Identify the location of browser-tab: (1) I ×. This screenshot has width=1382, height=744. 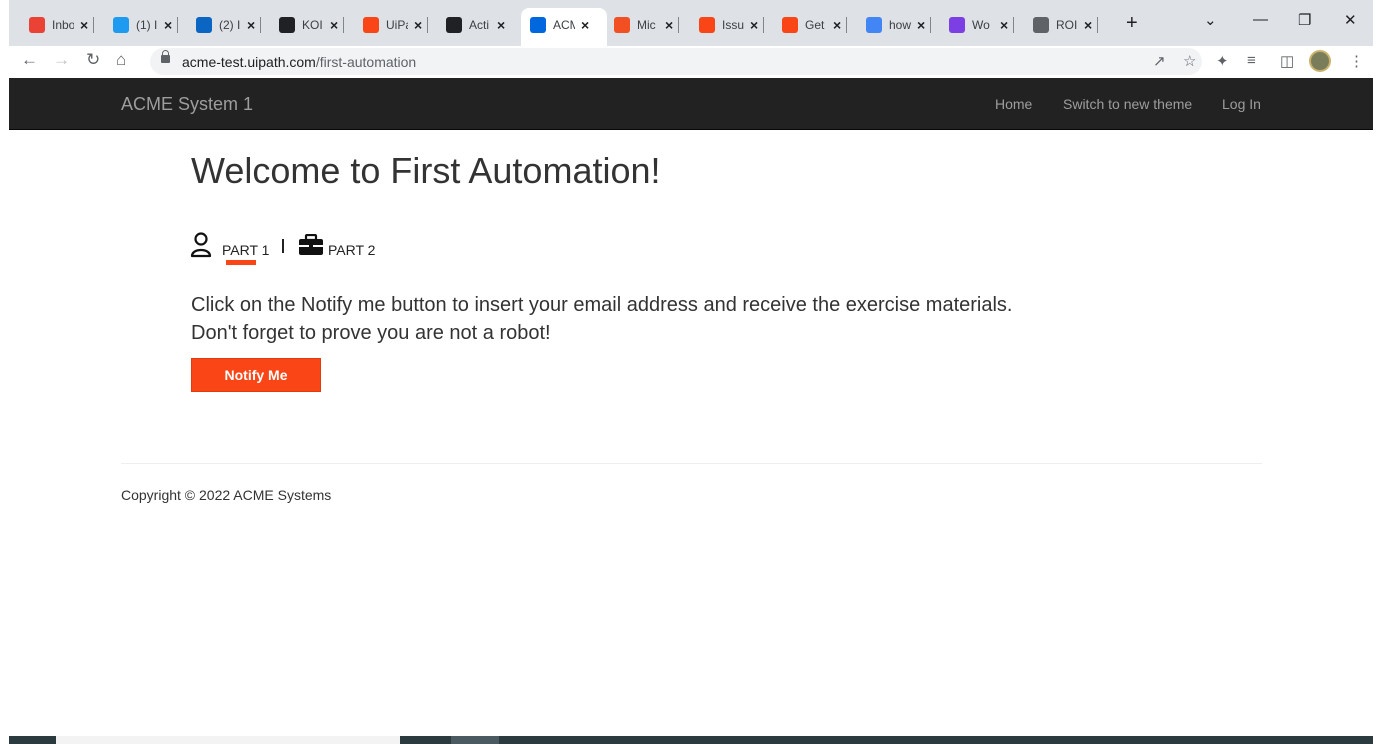
(146, 25).